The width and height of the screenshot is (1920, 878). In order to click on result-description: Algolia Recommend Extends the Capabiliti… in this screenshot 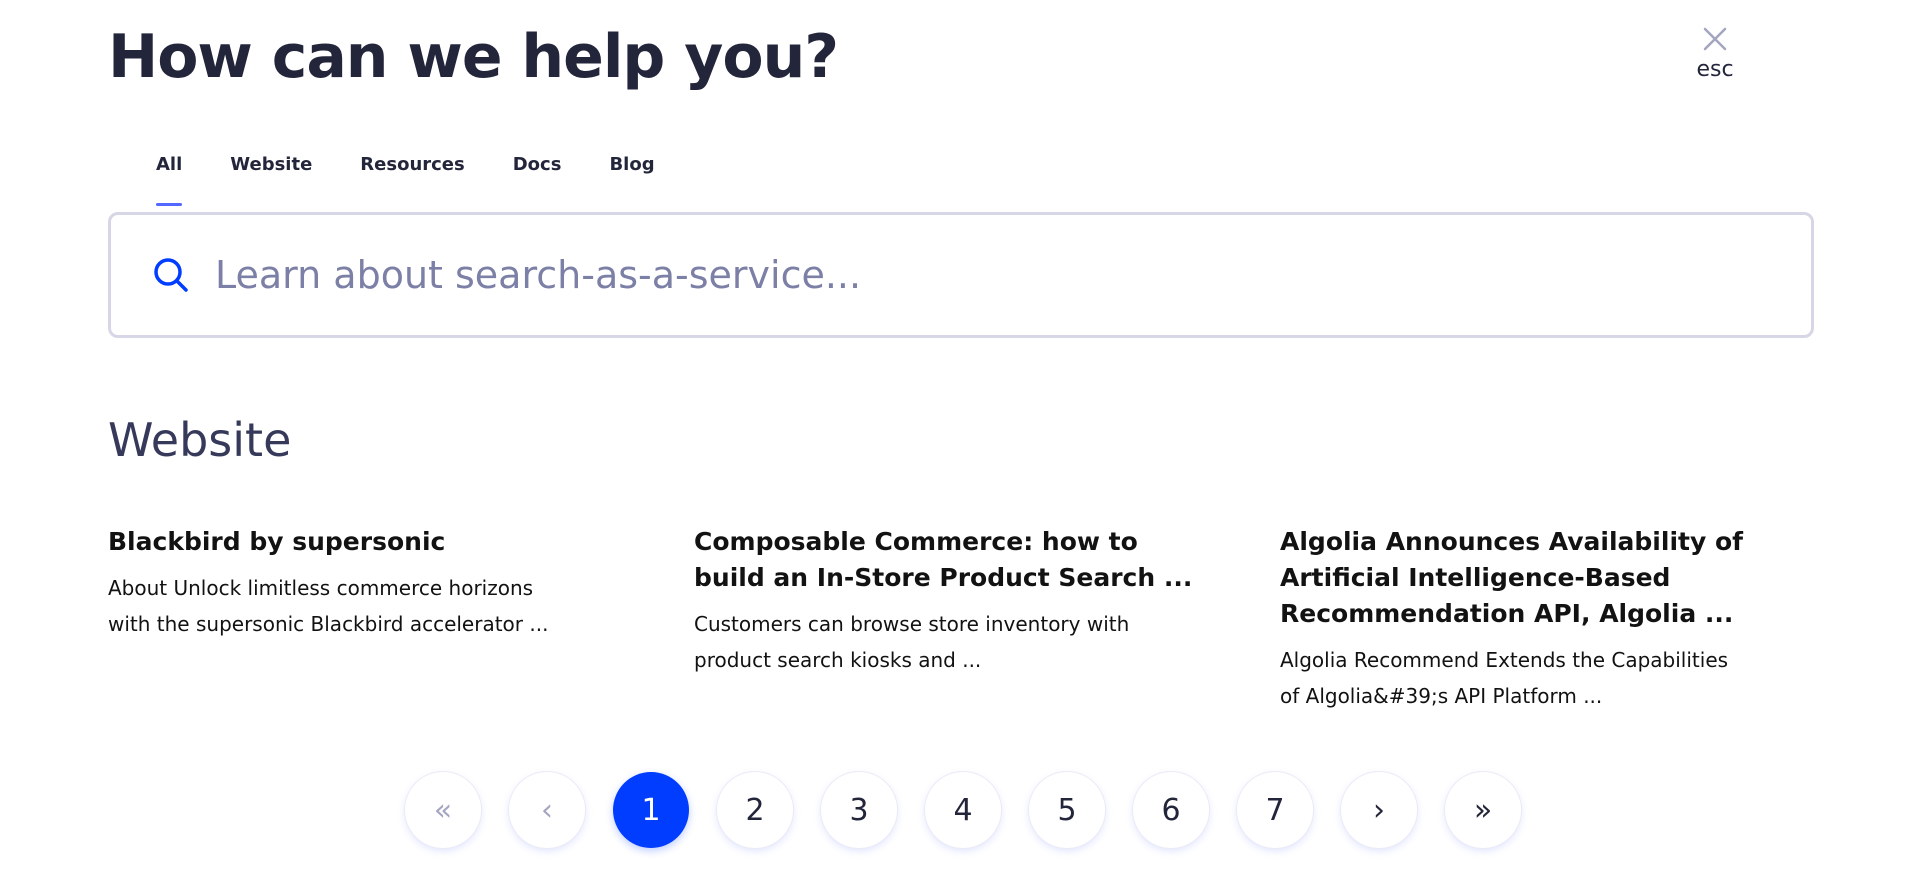, I will do `click(1504, 678)`.